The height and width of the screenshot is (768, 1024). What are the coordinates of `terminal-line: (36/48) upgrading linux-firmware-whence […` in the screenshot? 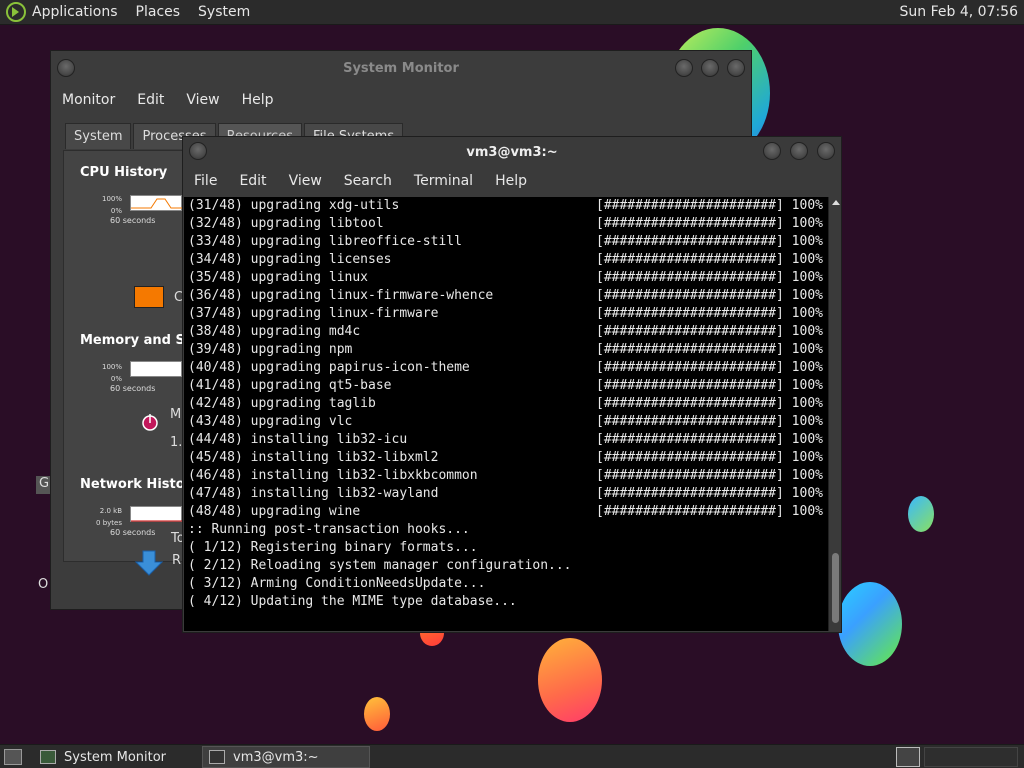 It's located at (506, 296).